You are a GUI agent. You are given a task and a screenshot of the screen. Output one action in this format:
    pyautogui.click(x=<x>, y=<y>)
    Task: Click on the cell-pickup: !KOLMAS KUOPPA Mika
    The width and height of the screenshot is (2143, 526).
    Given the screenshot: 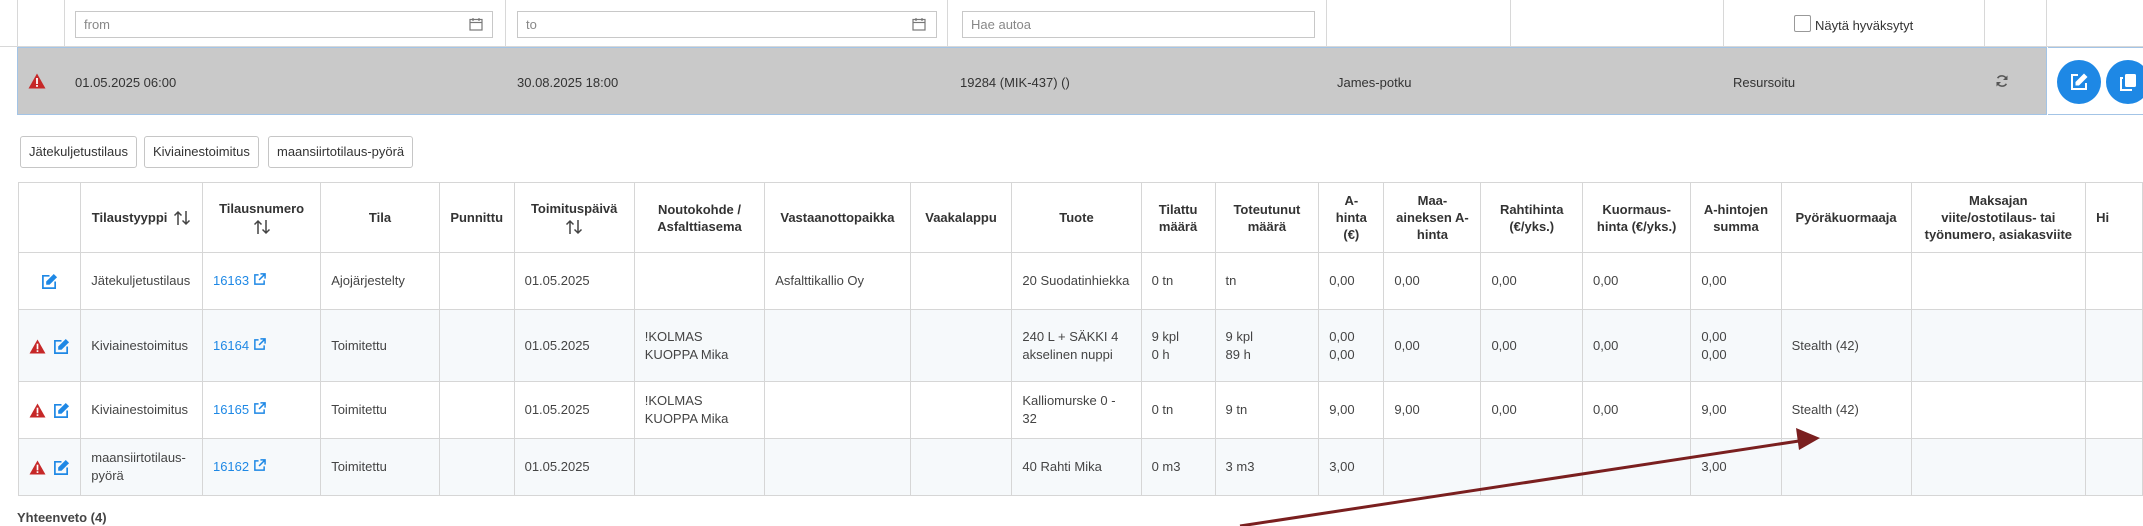 What is the action you would take?
    pyautogui.click(x=699, y=410)
    